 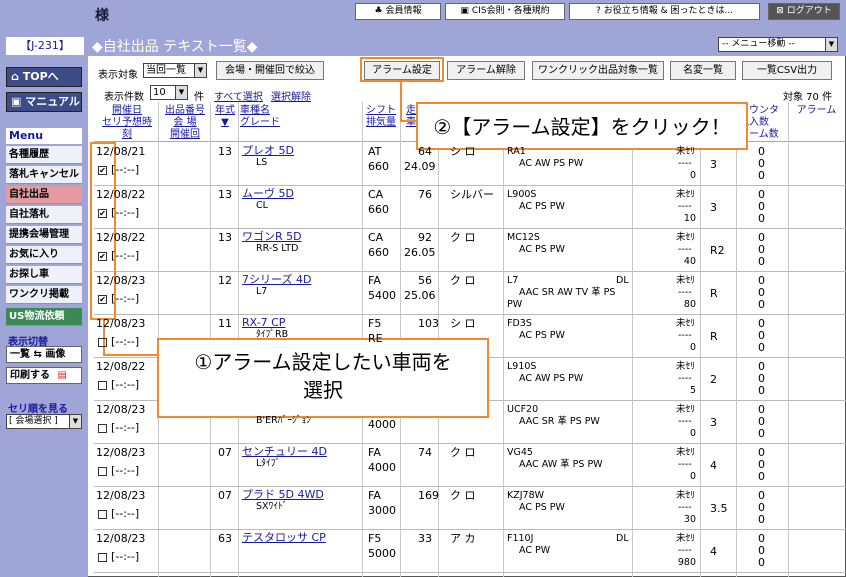 I want to click on row-mileage-sub: 24.09, so click(x=420, y=166).